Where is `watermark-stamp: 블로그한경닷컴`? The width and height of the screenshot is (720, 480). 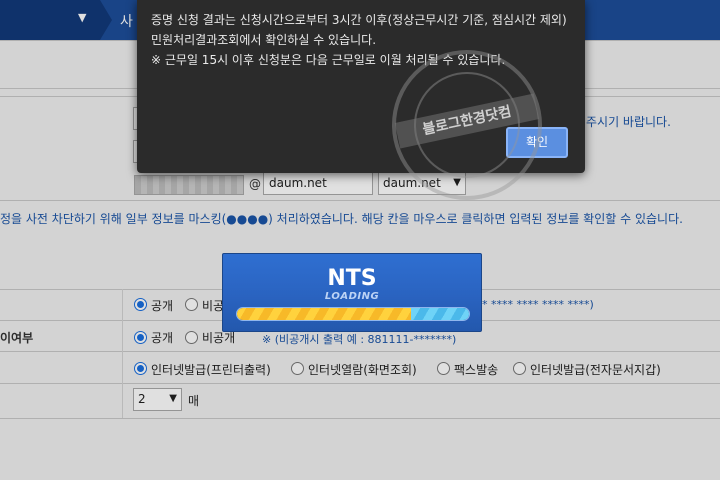
watermark-stamp: 블로그한경닷컴 is located at coordinates (467, 125).